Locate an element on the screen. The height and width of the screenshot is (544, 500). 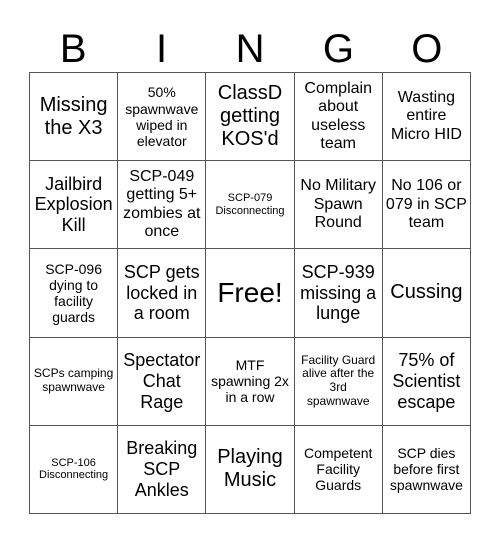
header-letter-i: I is located at coordinates (162, 49).